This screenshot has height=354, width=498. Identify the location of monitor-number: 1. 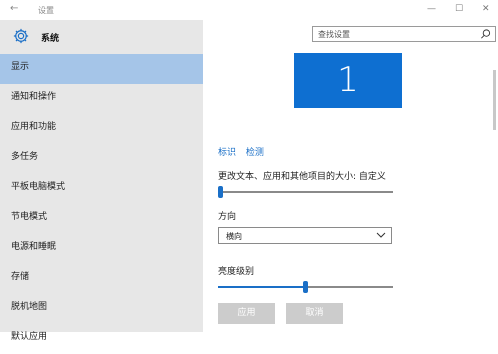
(348, 80).